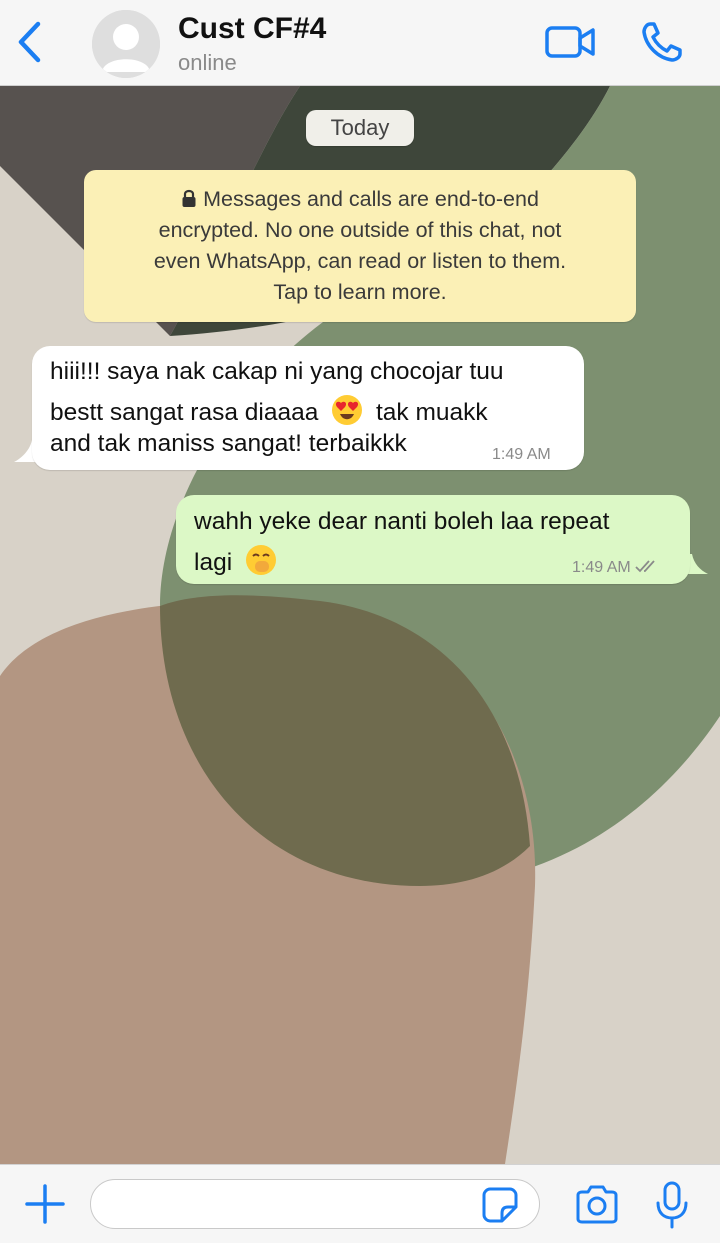 The width and height of the screenshot is (720, 1243). Describe the element at coordinates (431, 412) in the screenshot. I see `message-text-line: tak muakk` at that location.